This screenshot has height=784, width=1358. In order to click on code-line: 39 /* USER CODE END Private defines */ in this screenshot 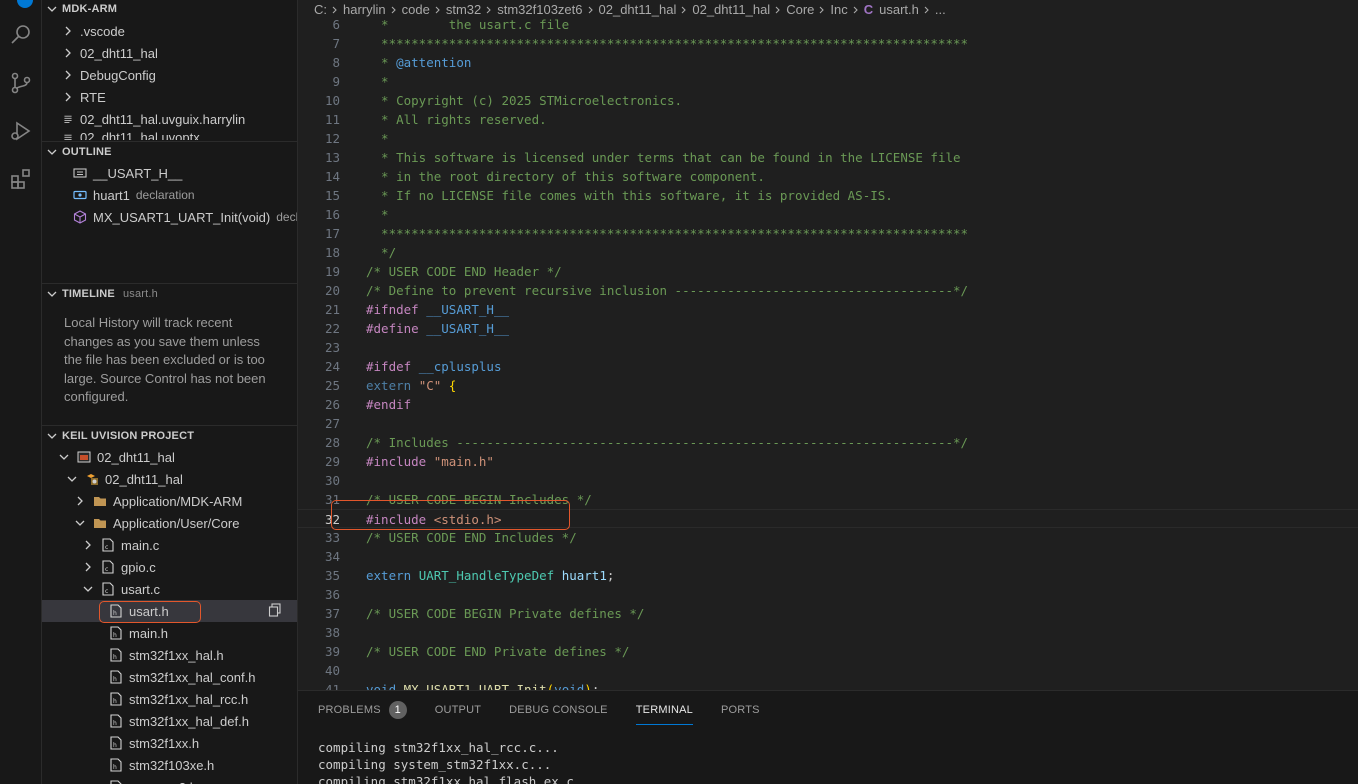, I will do `click(828, 651)`.